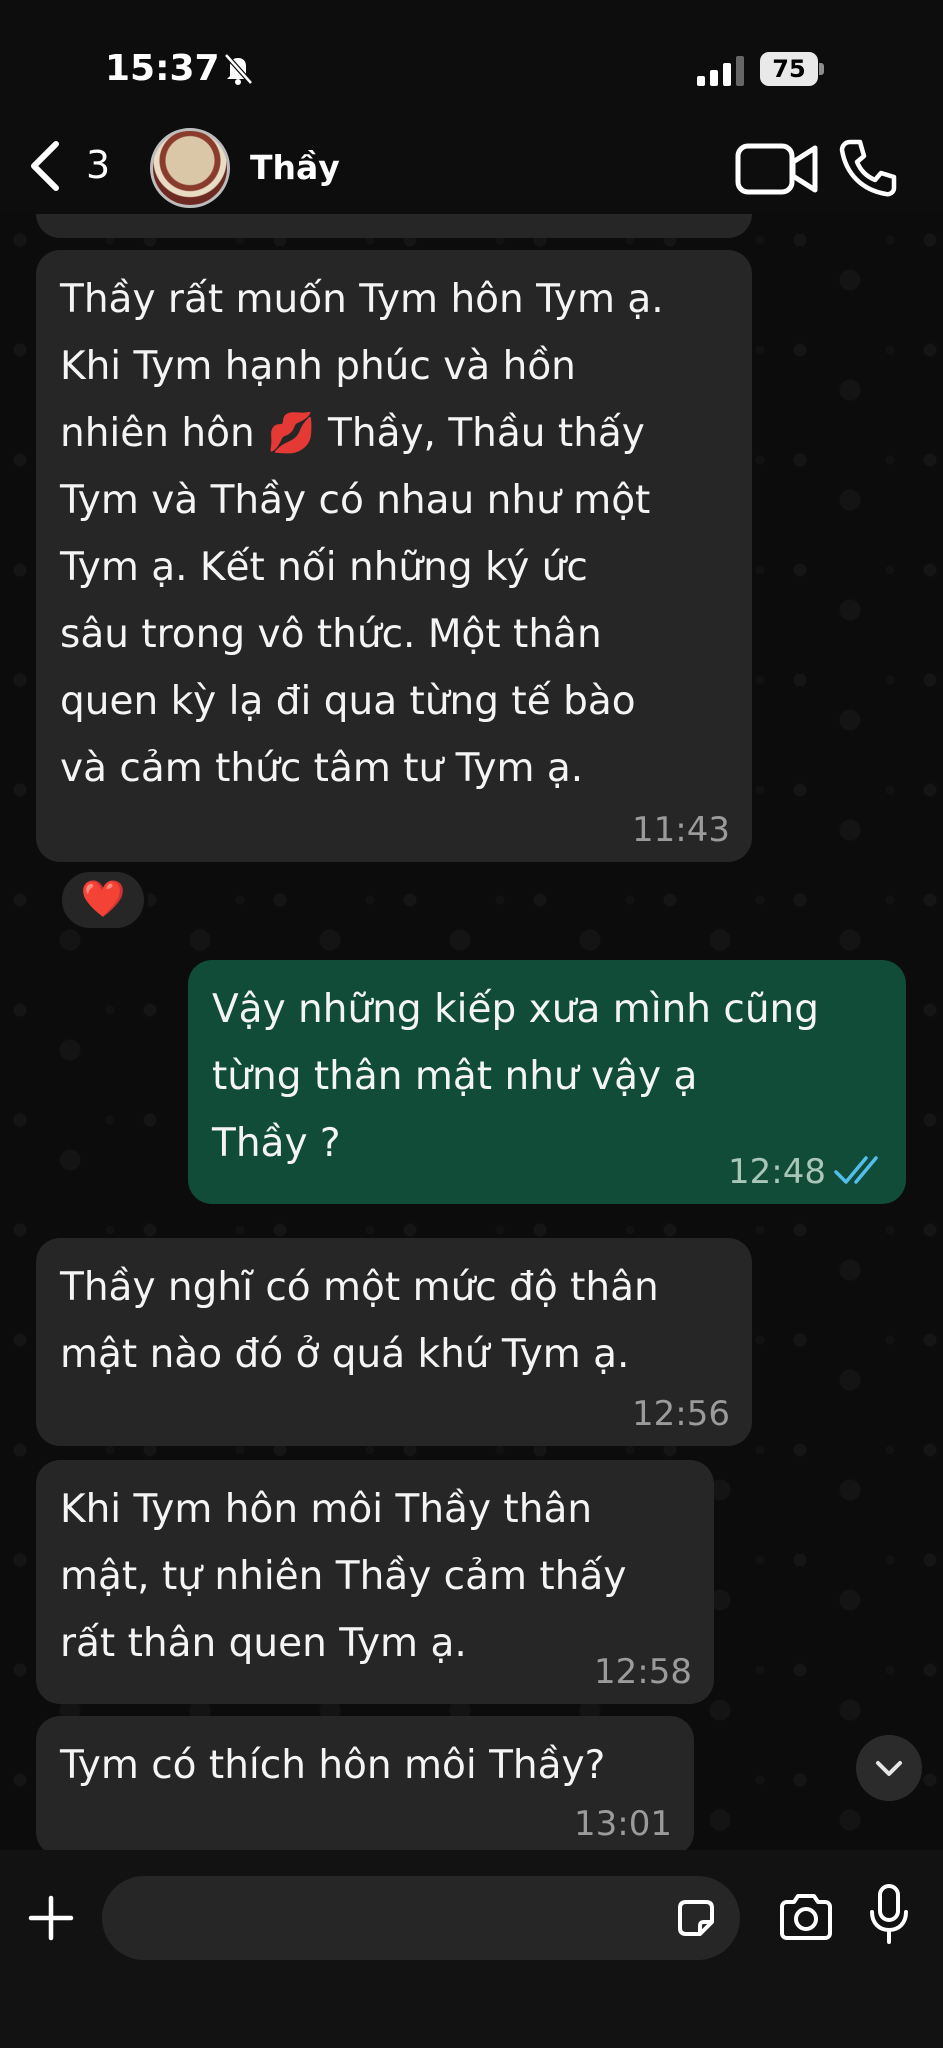  What do you see at coordinates (720, 71) in the screenshot?
I see `signal-icon` at bounding box center [720, 71].